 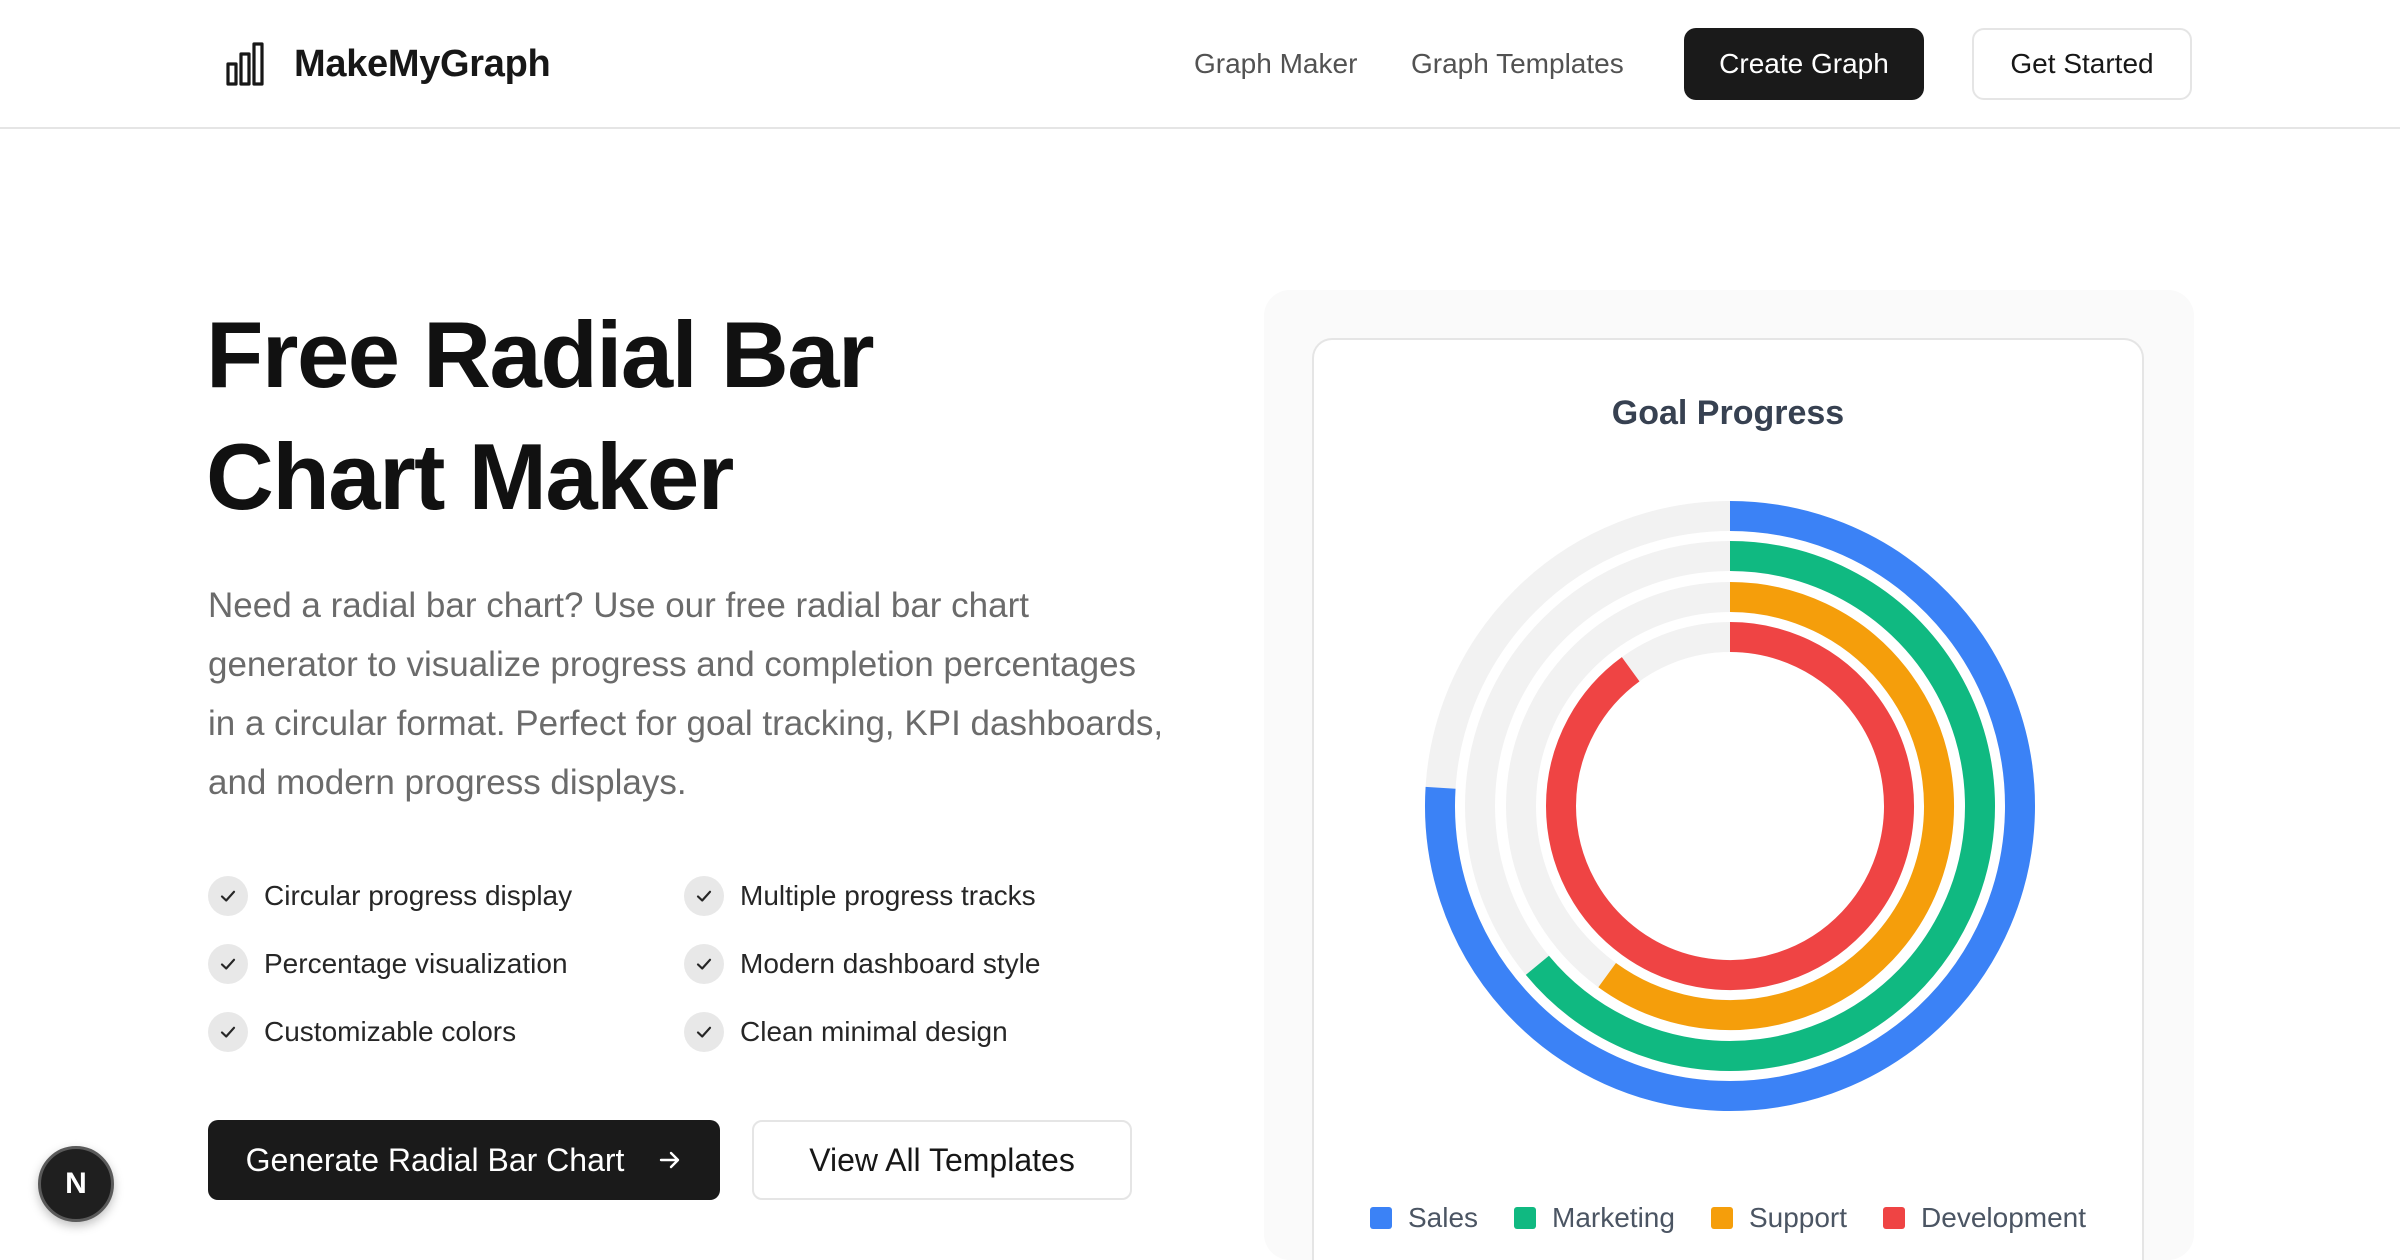 I want to click on nav-link-graph-templates: Graph Templates, so click(x=1517, y=64).